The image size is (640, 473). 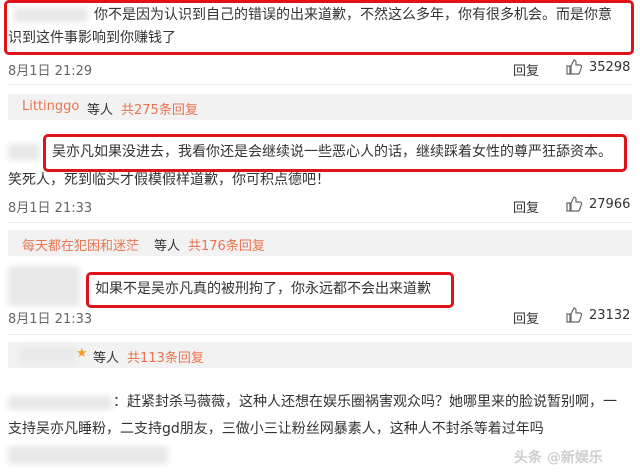 I want to click on blurred-username, so click(x=60, y=403).